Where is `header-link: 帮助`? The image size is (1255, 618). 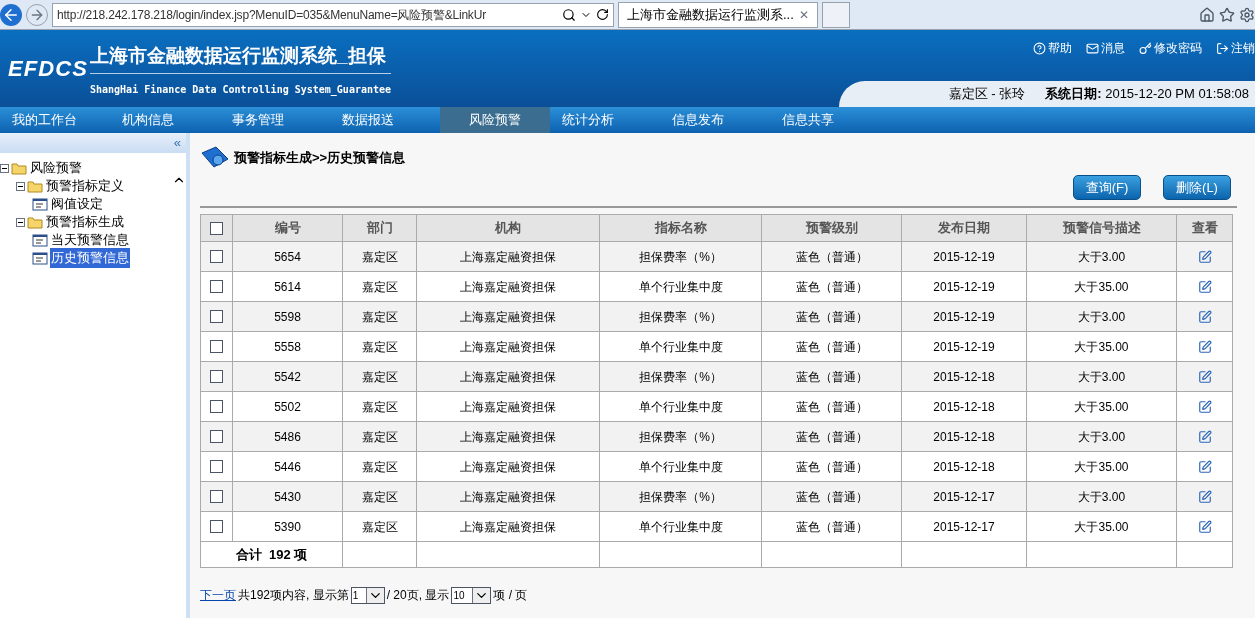
header-link: 帮助 is located at coordinates (1052, 48).